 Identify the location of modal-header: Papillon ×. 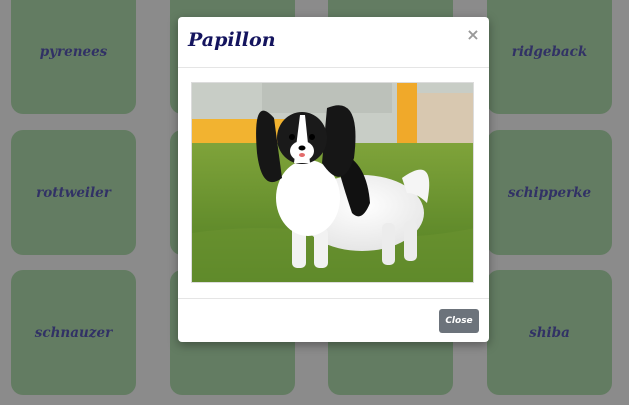
(333, 42).